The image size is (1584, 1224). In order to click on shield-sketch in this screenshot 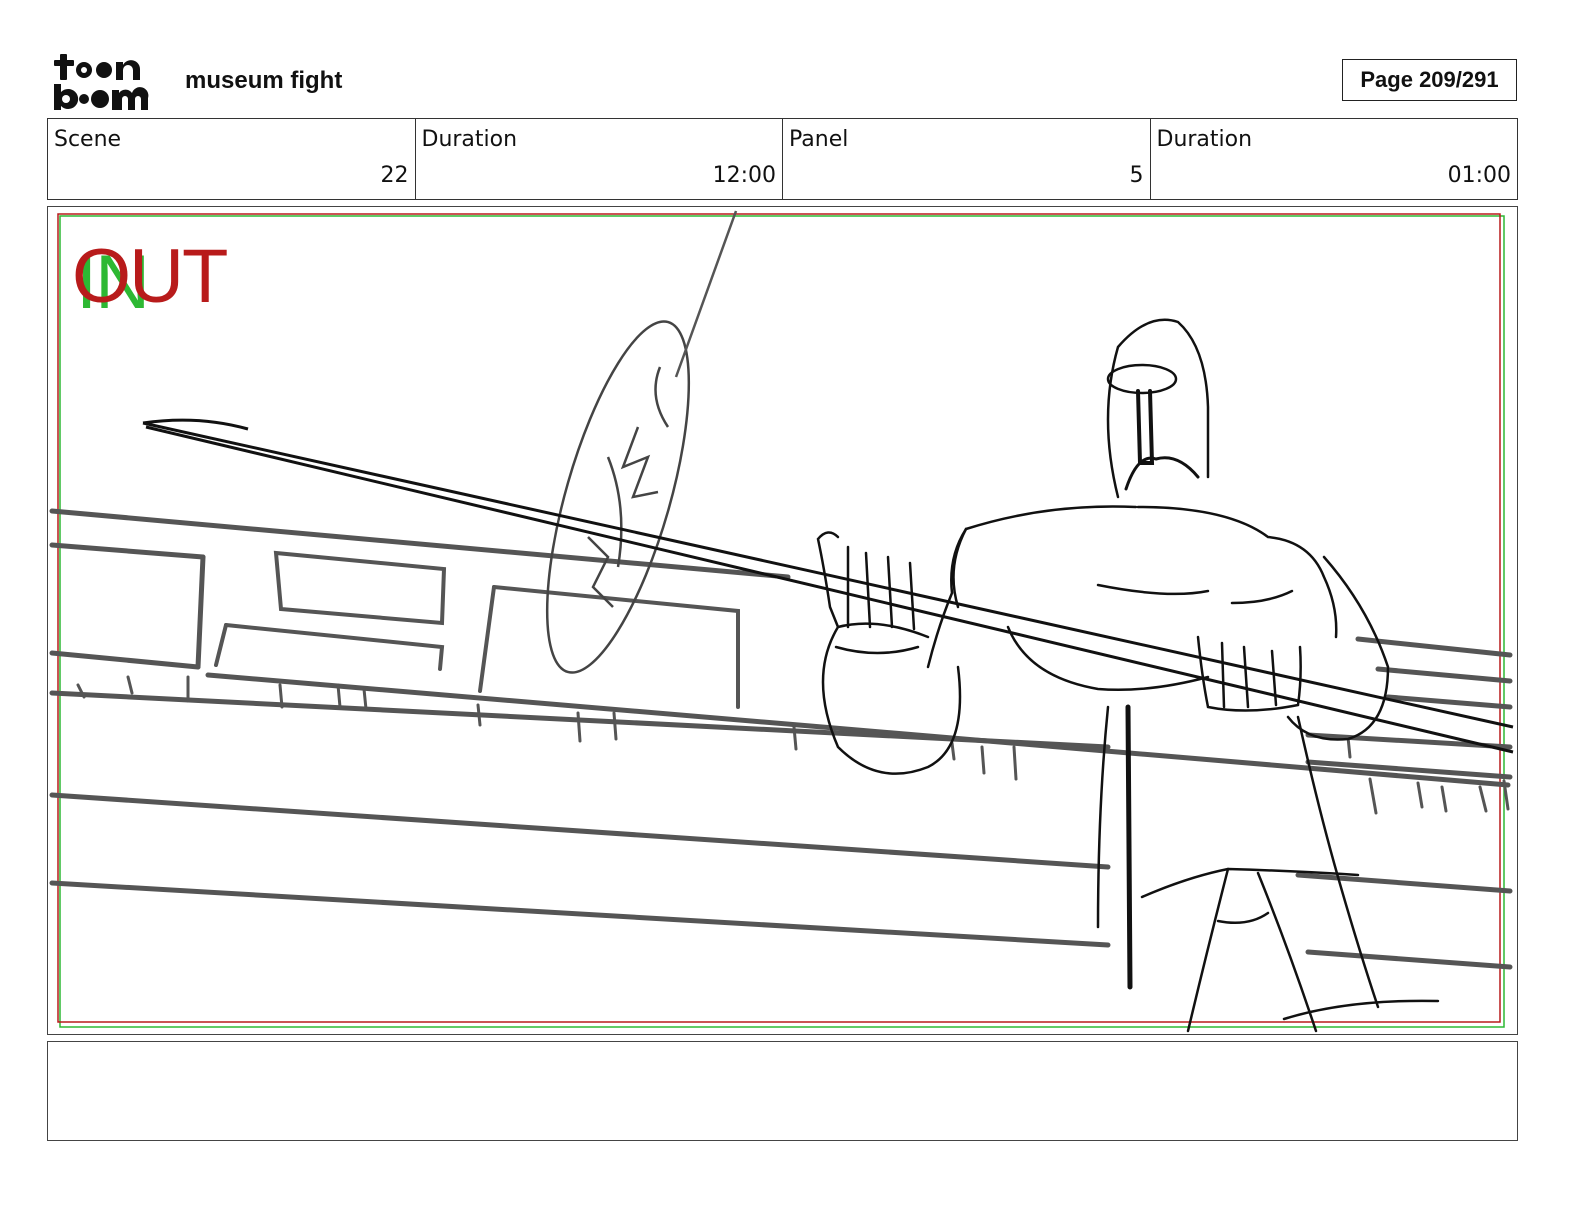, I will do `click(641, 442)`.